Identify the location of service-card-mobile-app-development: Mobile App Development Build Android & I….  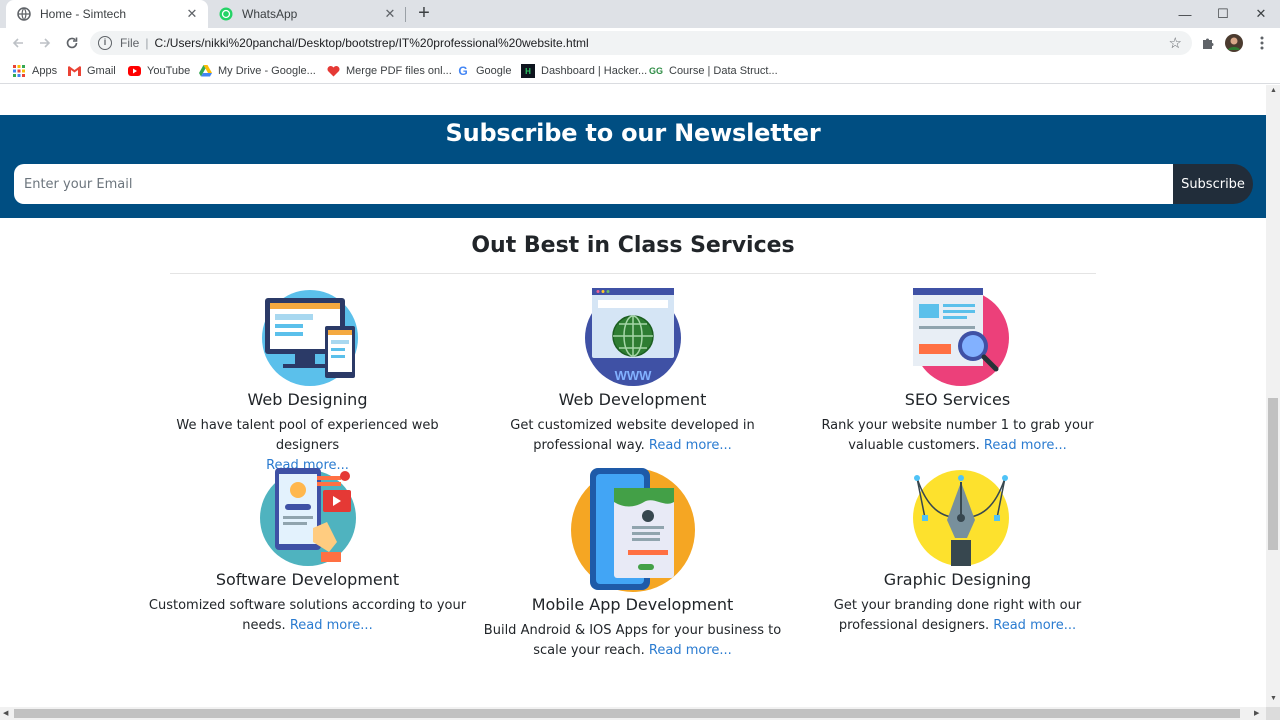
(632, 564).